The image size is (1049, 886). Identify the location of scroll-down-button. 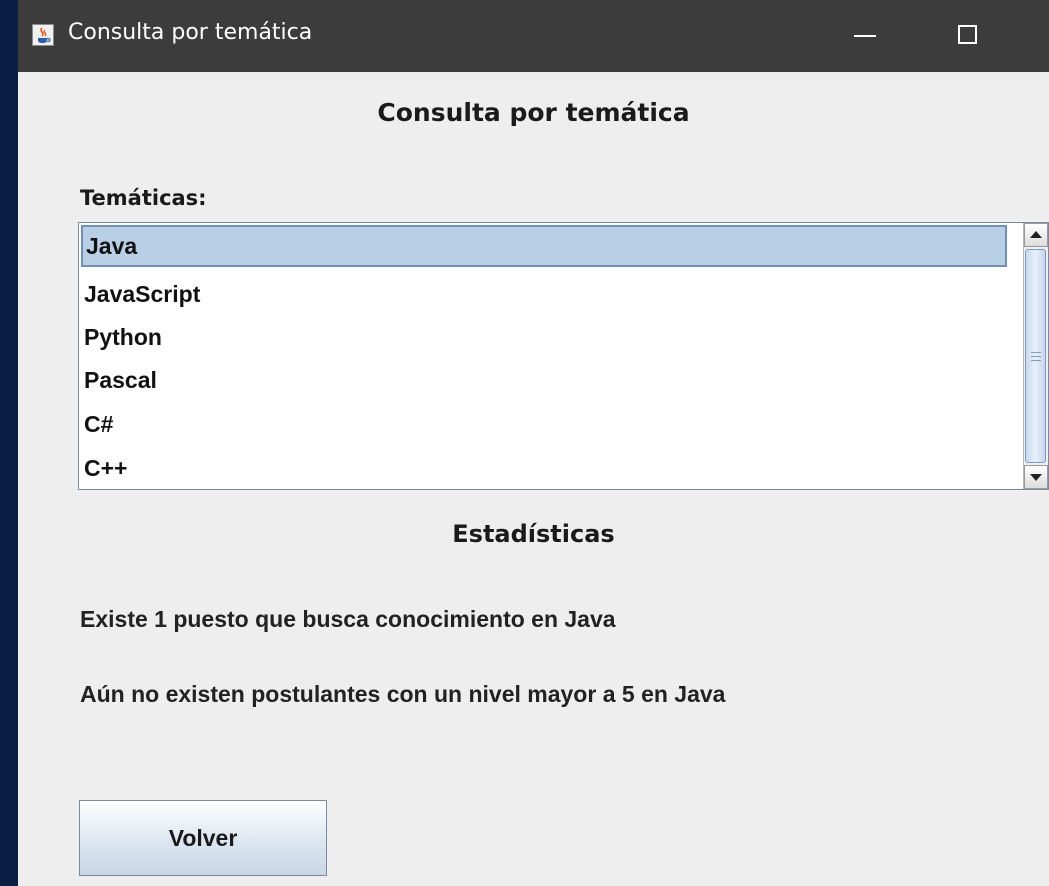
(1036, 477).